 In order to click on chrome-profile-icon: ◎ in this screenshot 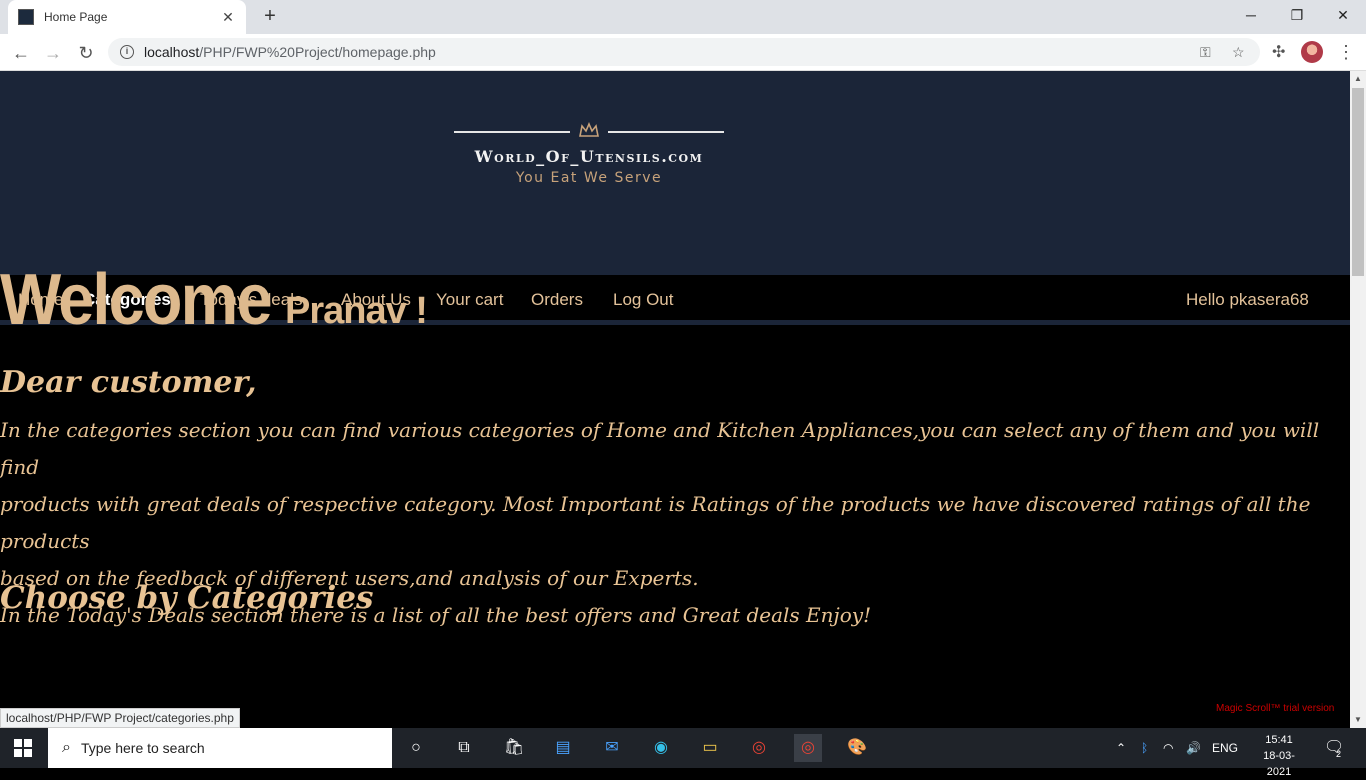, I will do `click(808, 748)`.